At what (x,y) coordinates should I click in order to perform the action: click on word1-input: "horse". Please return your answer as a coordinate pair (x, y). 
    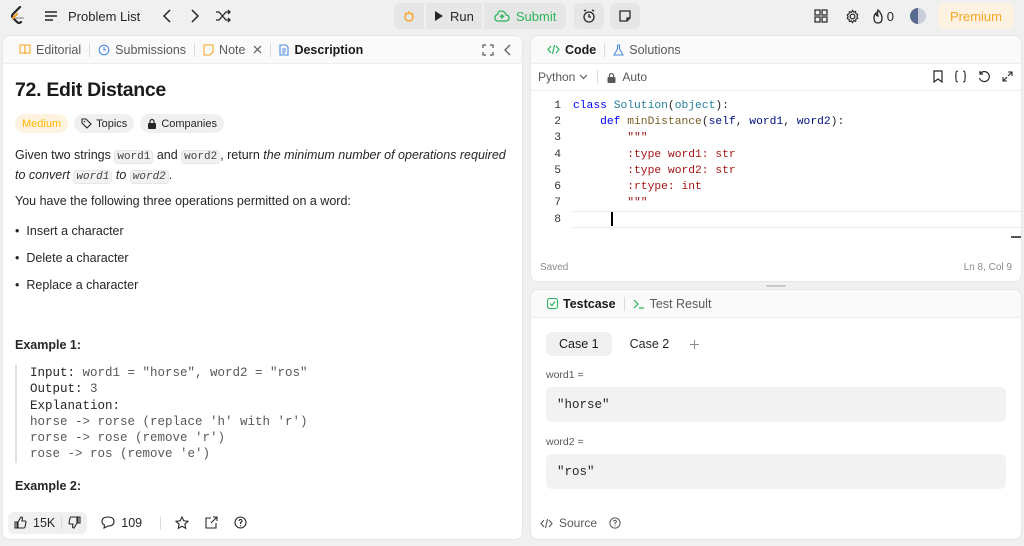
    Looking at the image, I should click on (776, 404).